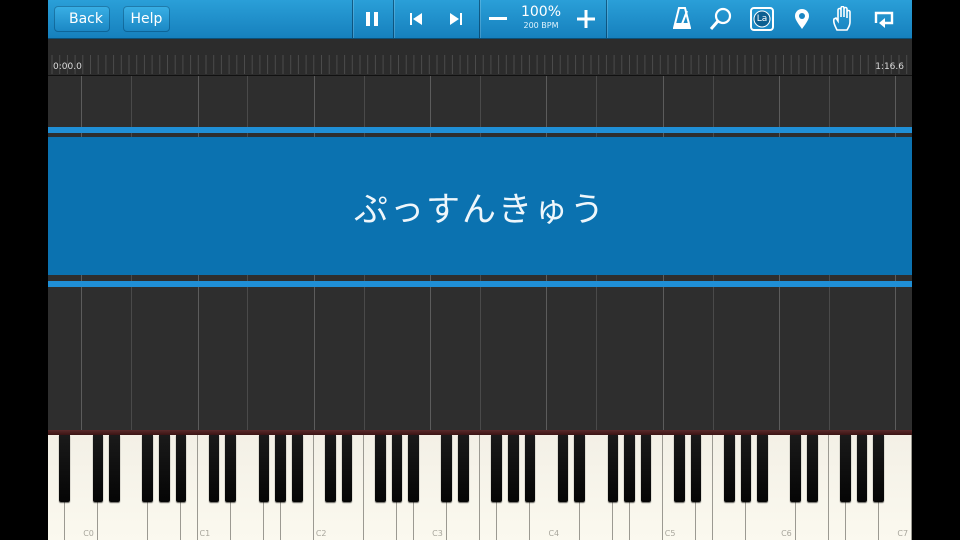 The image size is (960, 540). I want to click on hand-icon, so click(843, 19).